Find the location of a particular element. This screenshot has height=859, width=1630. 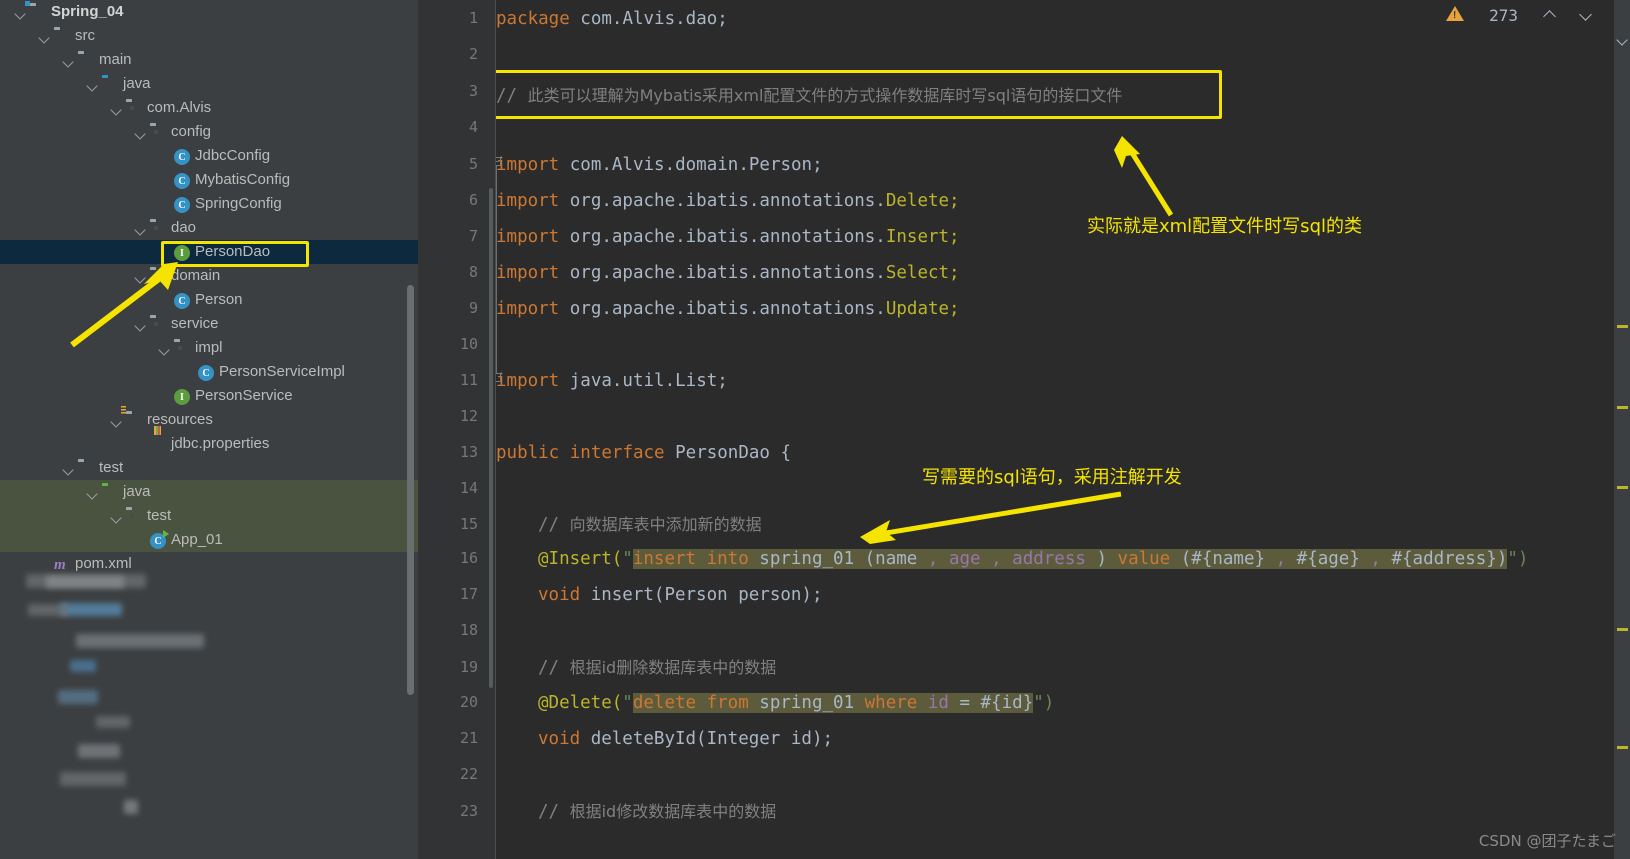

tree-item-persondao: I PersonDao is located at coordinates (209, 252).